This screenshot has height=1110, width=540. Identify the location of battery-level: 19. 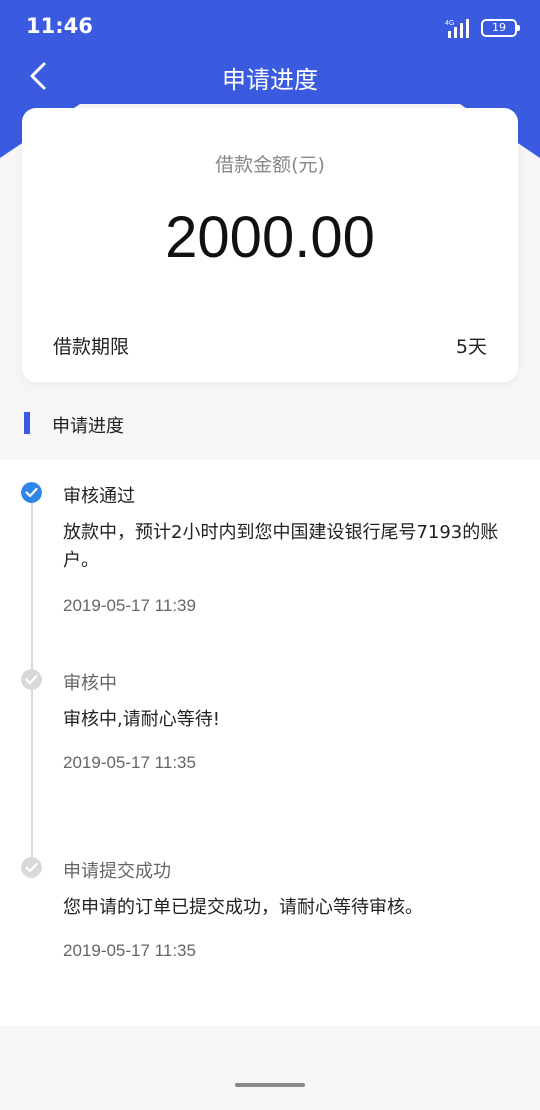
(499, 27).